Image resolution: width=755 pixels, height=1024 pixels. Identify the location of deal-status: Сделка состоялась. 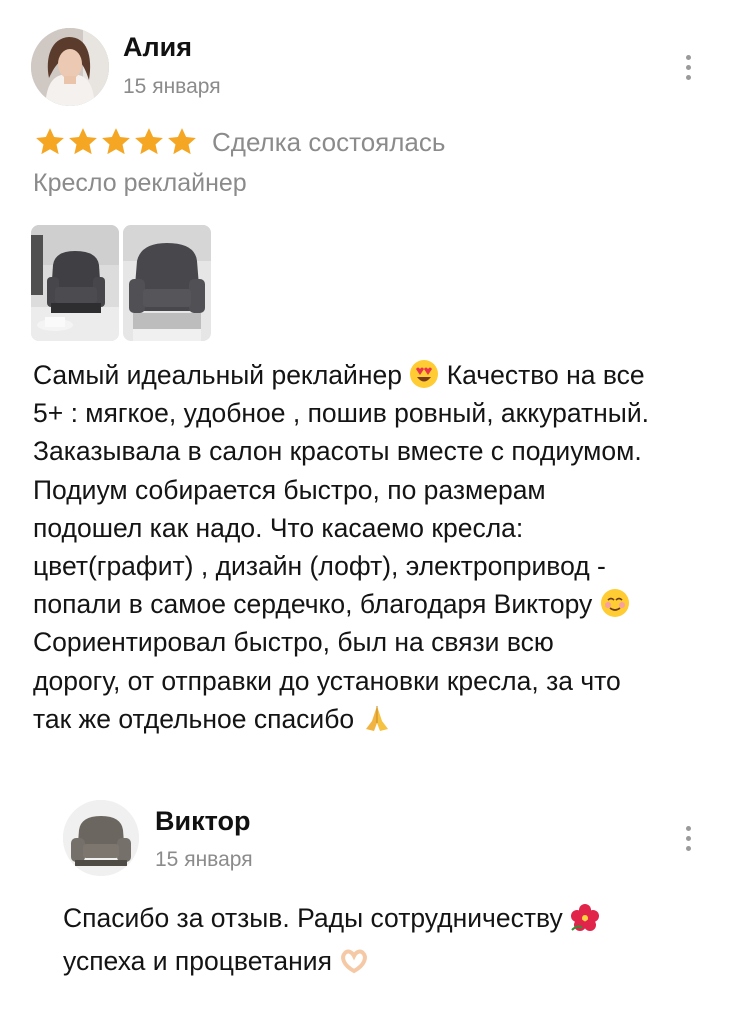
(329, 141).